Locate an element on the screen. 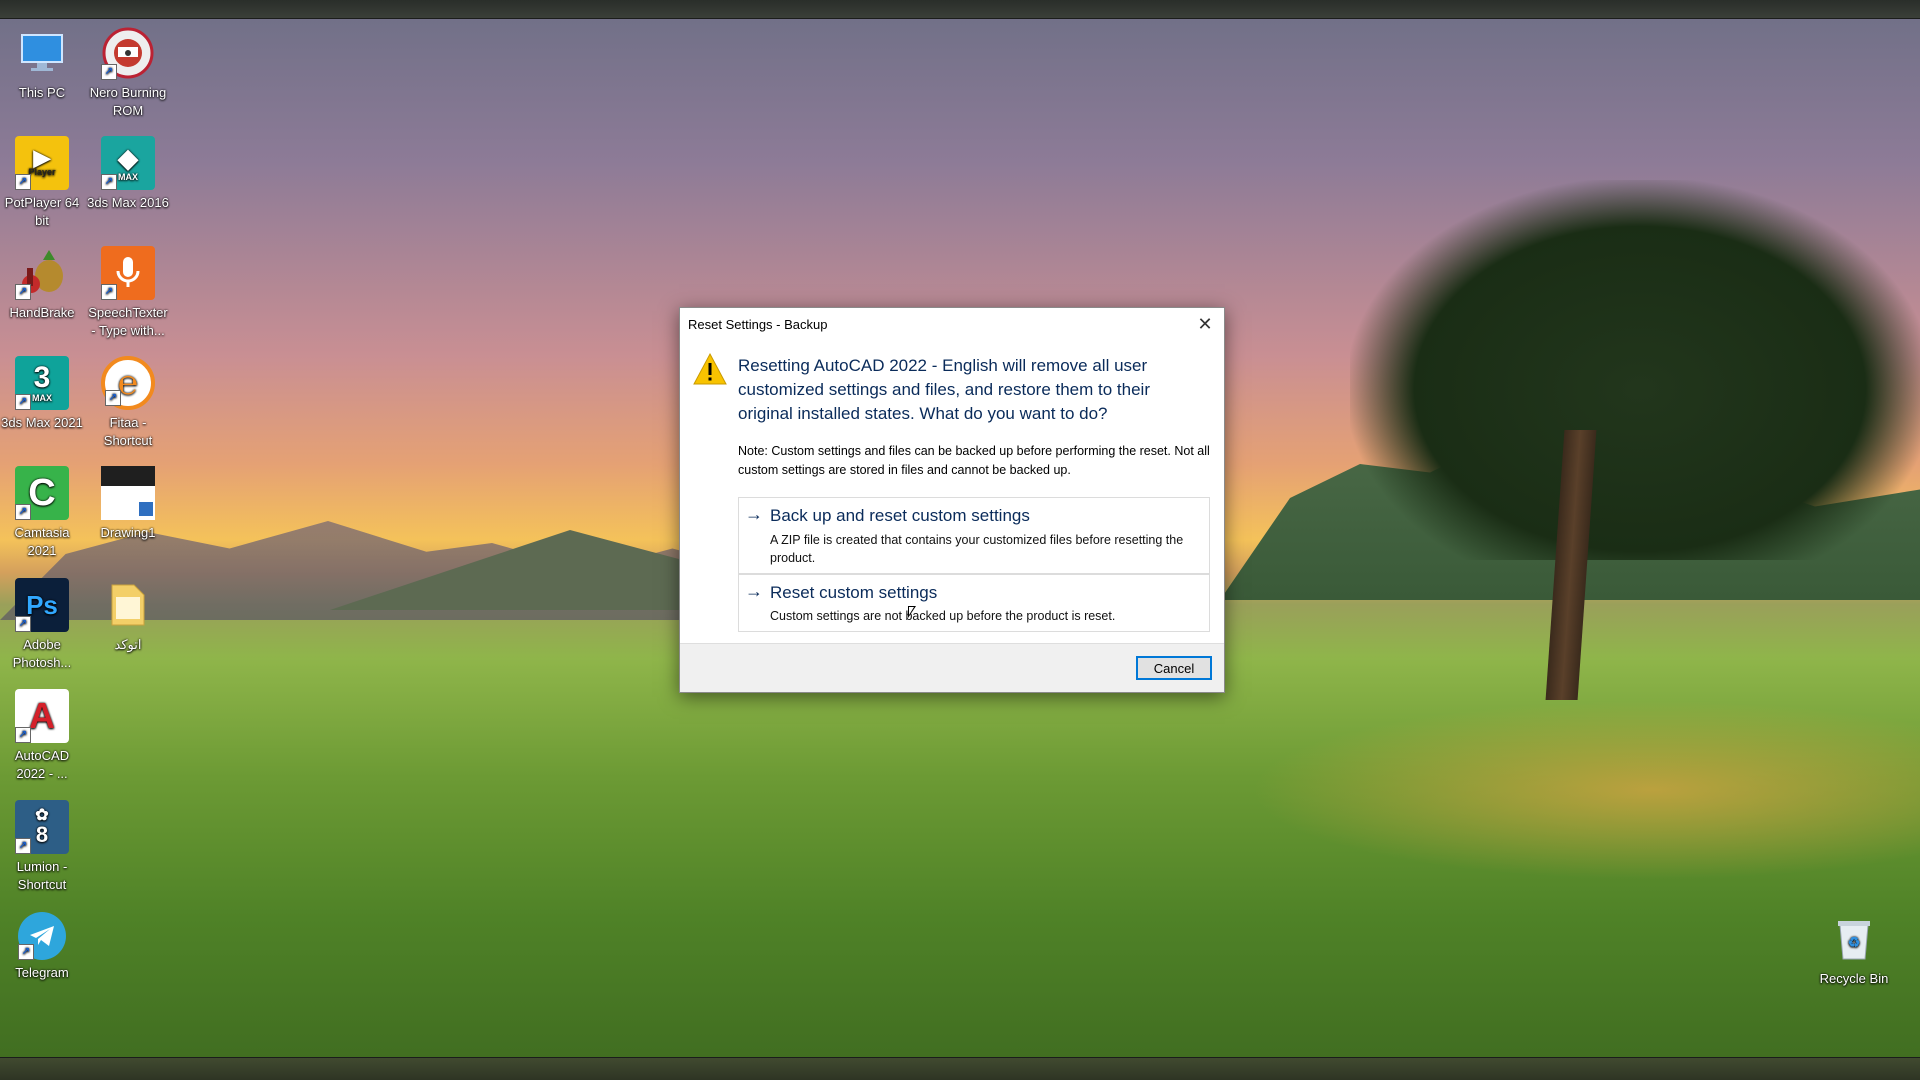 This screenshot has height=1080, width=1920. desktop-icon-label: Telegram is located at coordinates (42, 972).